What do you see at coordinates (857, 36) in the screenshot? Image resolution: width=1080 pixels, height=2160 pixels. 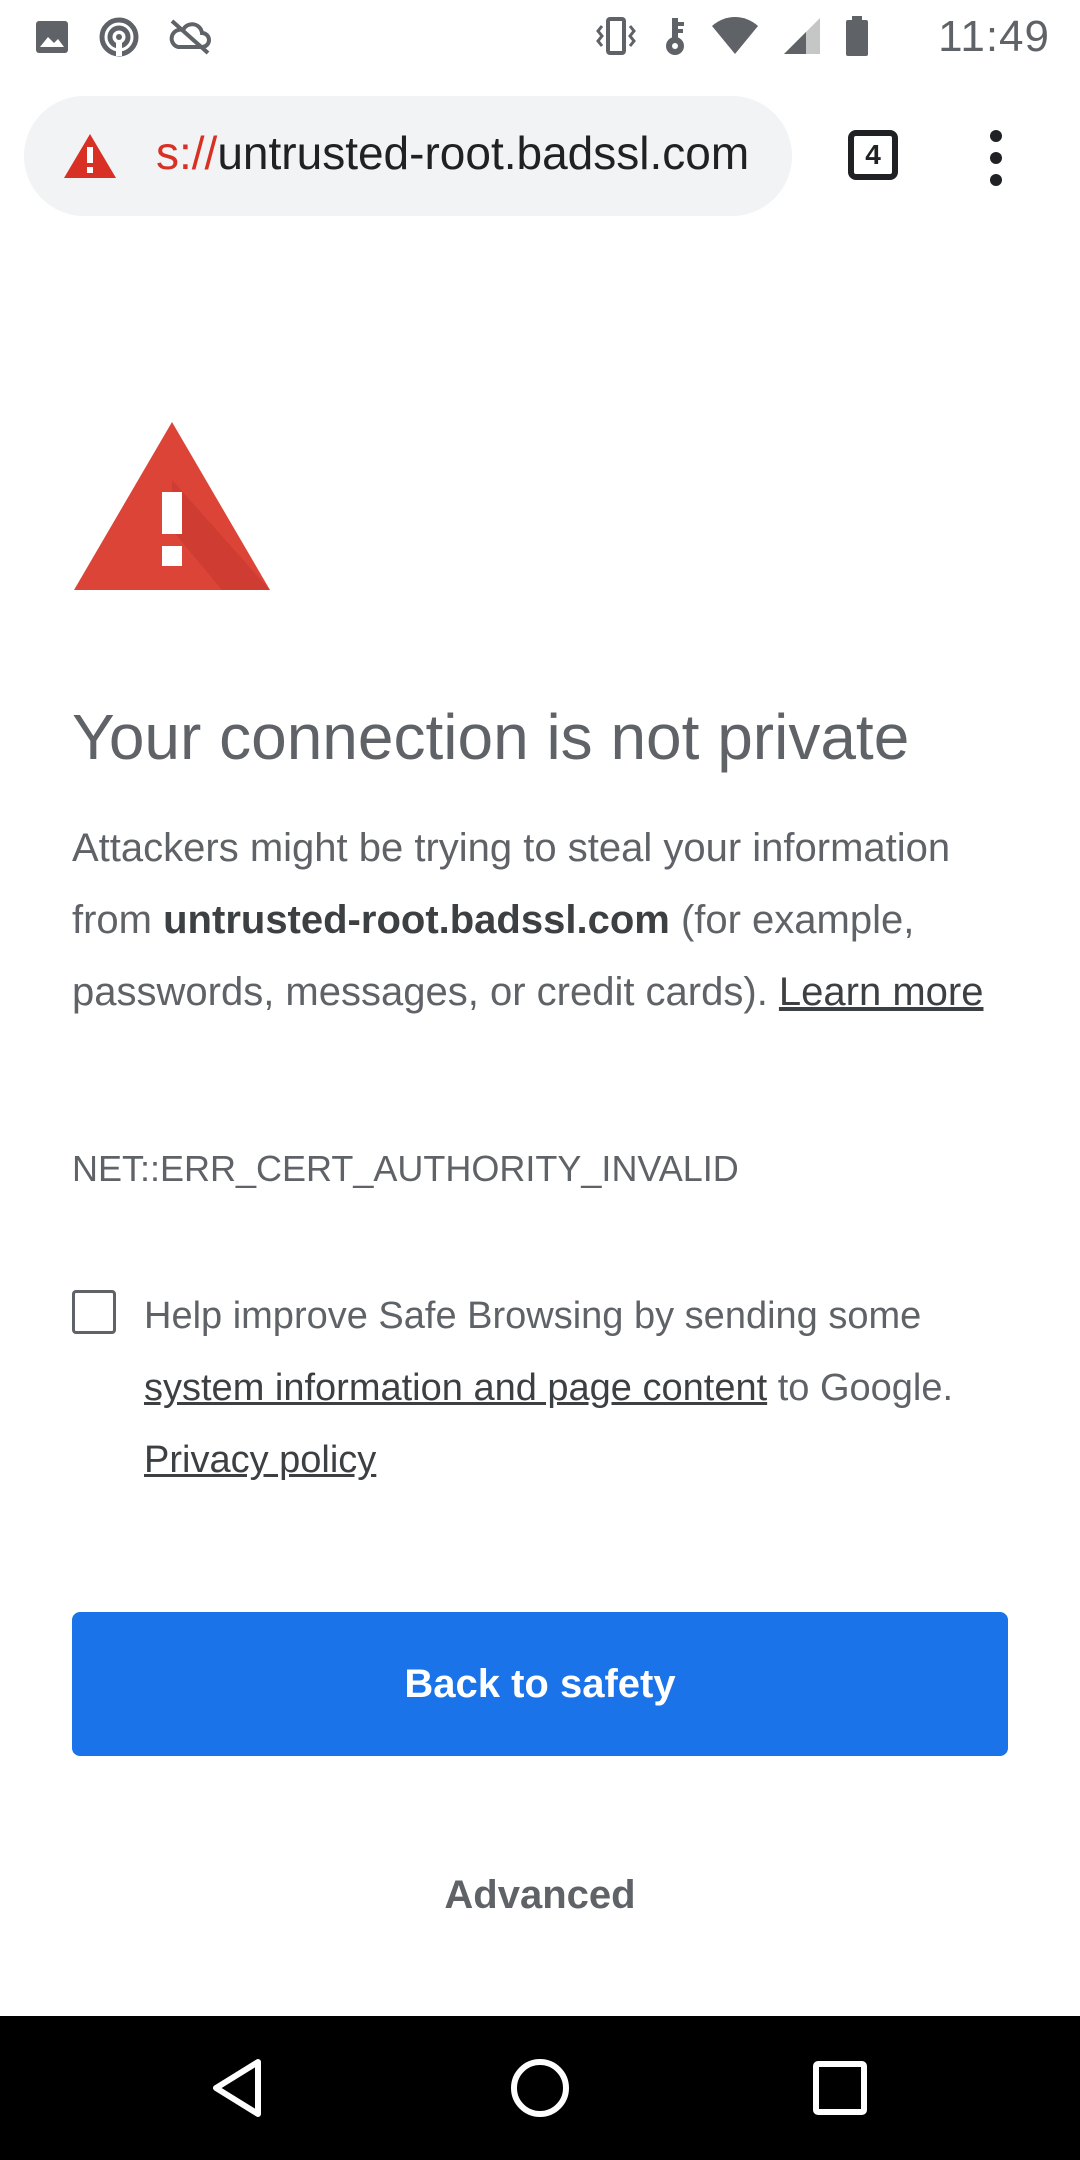 I see `battery-icon` at bounding box center [857, 36].